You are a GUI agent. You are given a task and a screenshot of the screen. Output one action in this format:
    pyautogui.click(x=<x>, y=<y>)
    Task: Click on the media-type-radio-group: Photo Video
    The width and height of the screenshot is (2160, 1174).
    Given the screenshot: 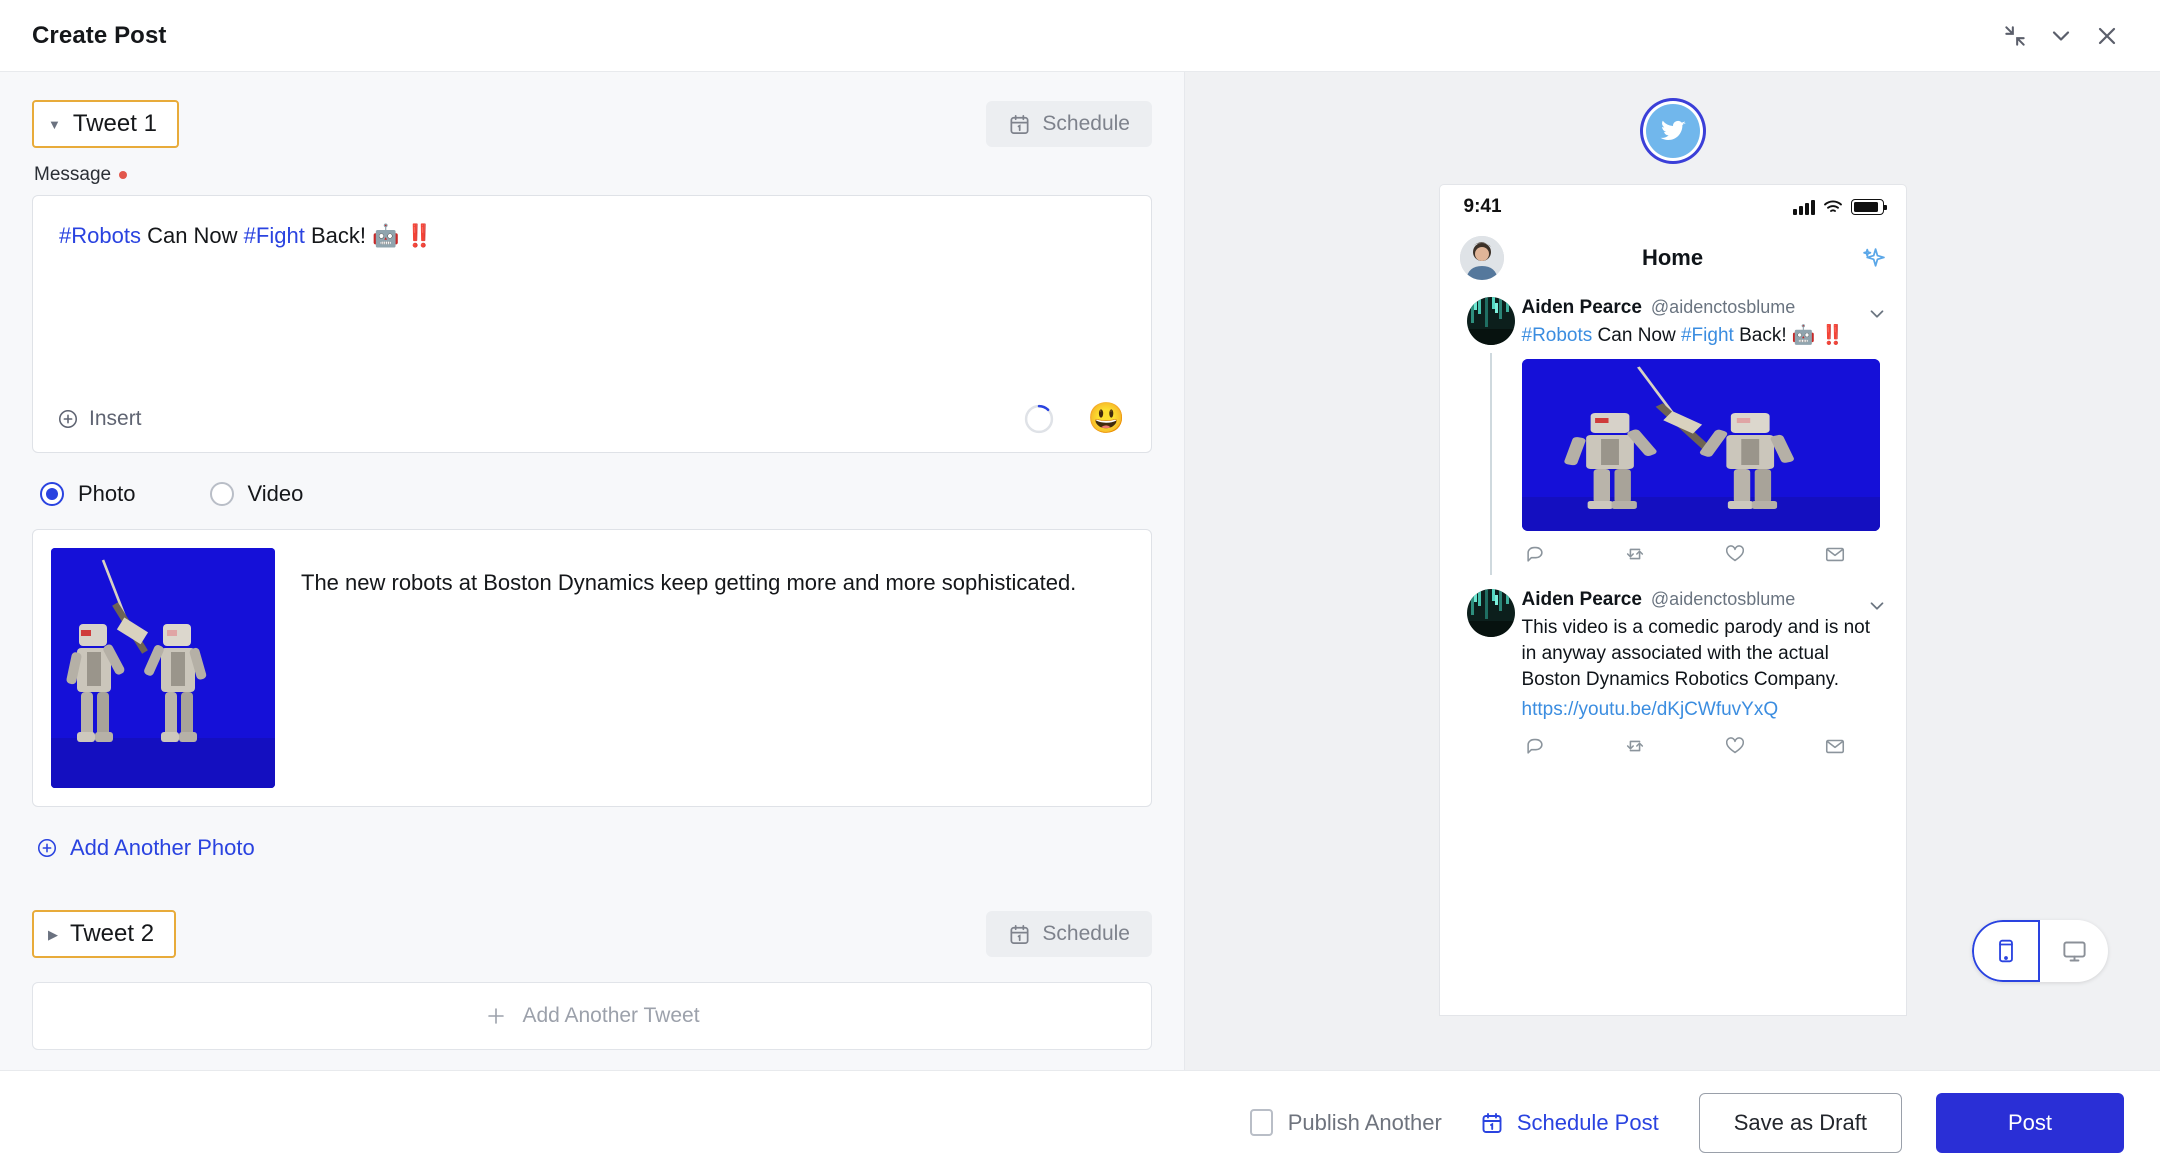 What is the action you would take?
    pyautogui.click(x=596, y=494)
    